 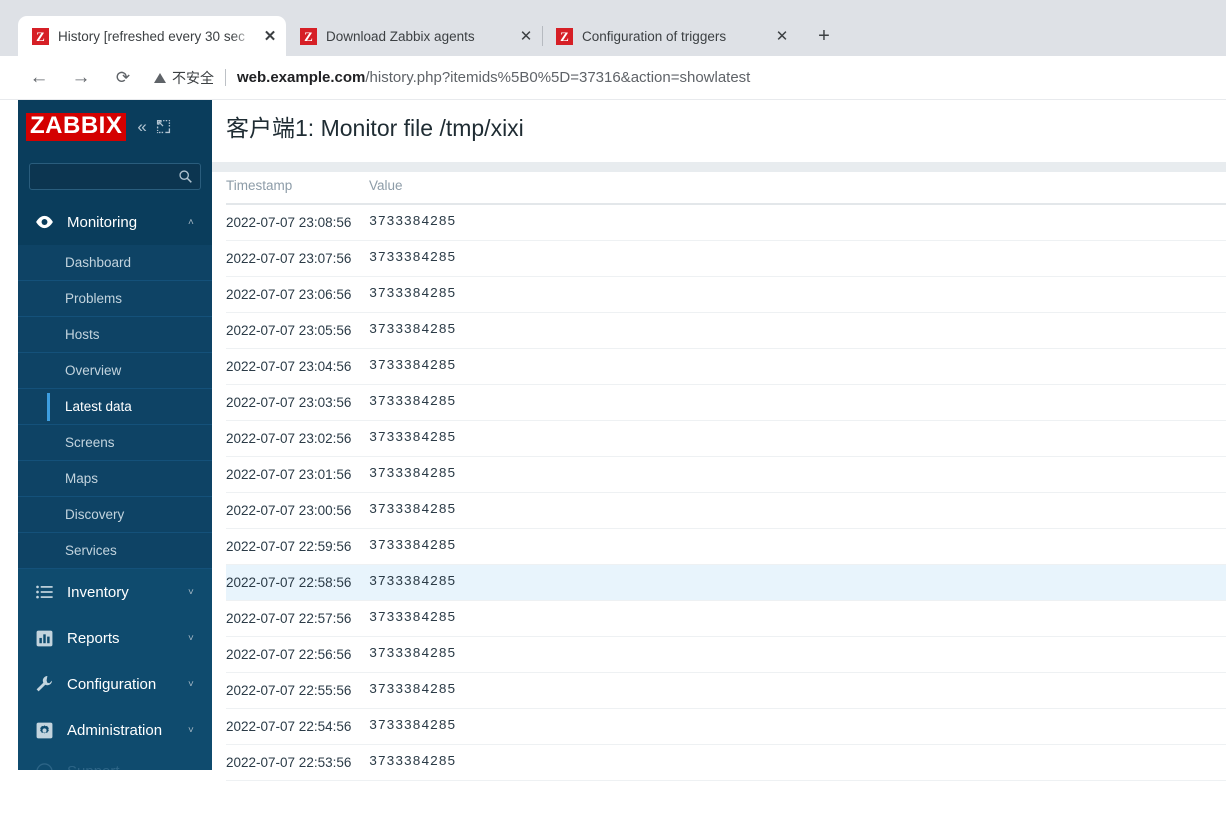 What do you see at coordinates (115, 335) in the screenshot?
I see `sidebar-item-hosts: Hosts` at bounding box center [115, 335].